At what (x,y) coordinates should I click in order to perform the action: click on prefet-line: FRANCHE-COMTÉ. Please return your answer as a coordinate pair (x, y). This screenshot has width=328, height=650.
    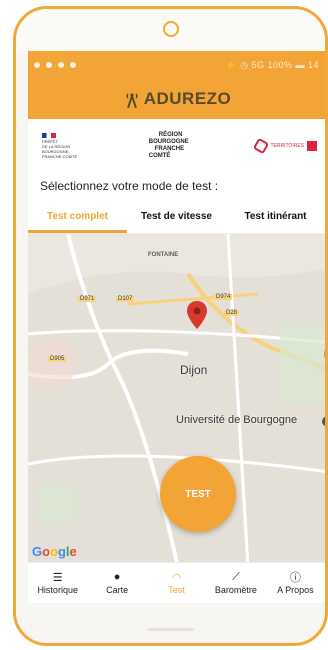
    Looking at the image, I should click on (60, 156).